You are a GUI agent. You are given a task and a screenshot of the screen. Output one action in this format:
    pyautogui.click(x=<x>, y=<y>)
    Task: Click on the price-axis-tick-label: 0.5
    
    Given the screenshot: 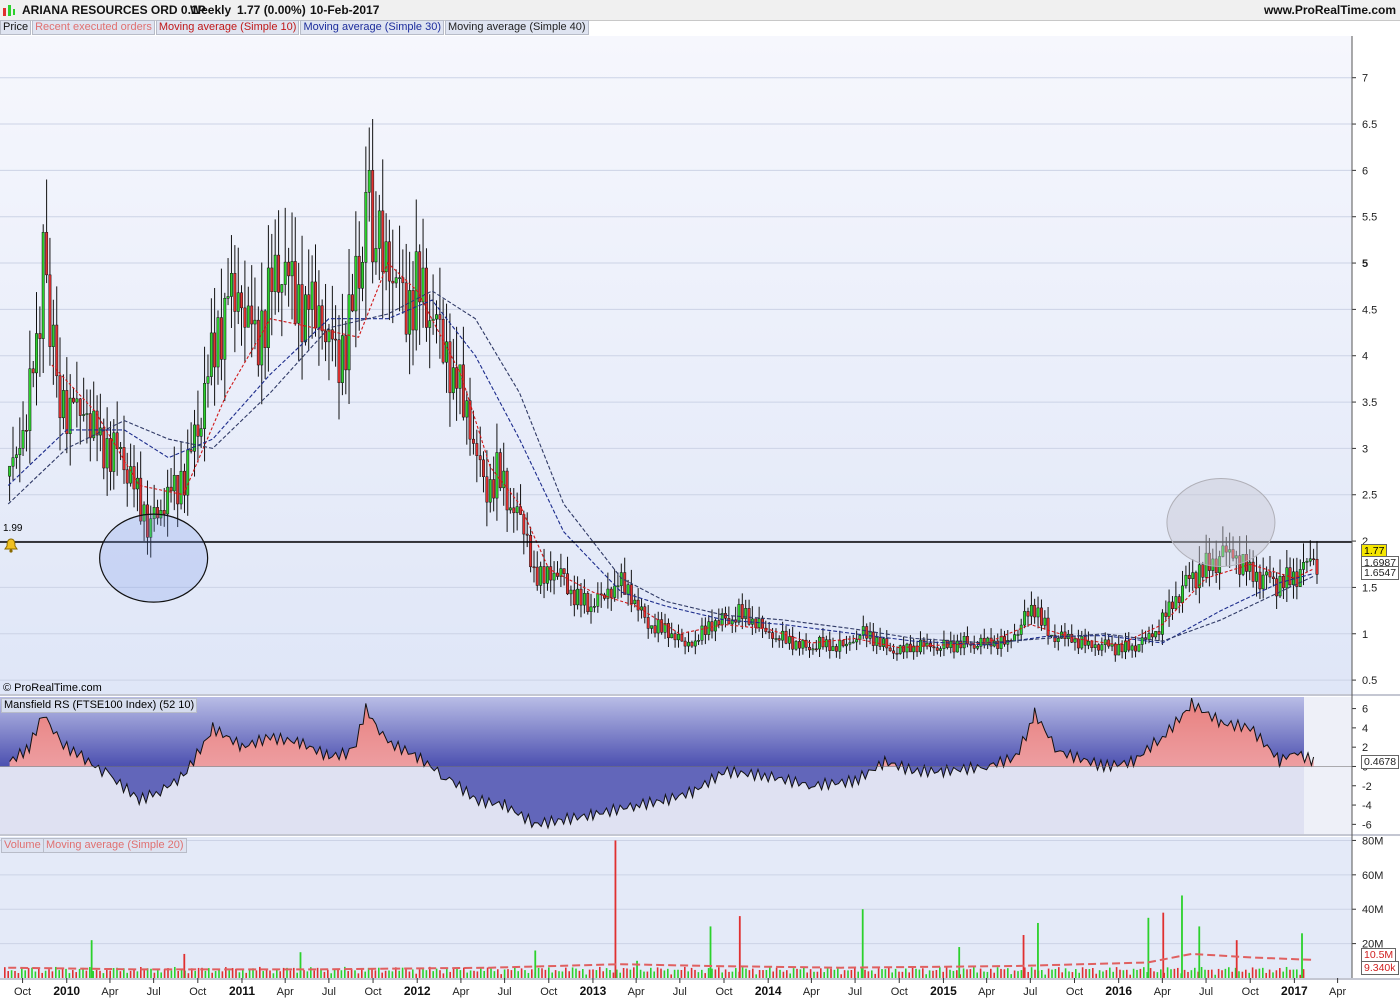 What is the action you would take?
    pyautogui.click(x=1369, y=681)
    